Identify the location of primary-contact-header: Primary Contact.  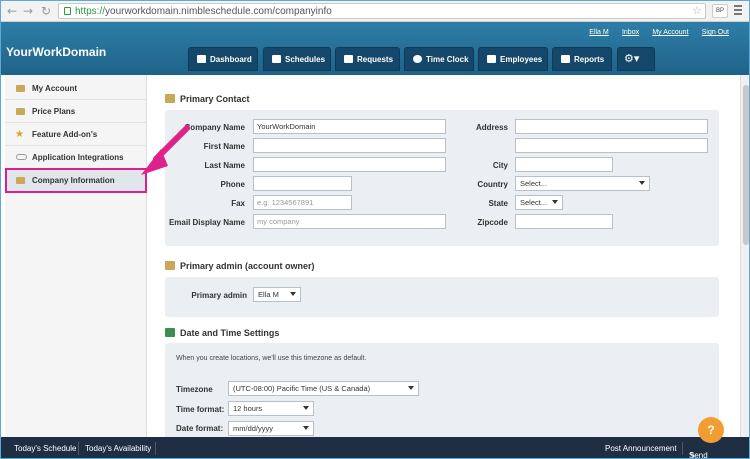
(207, 99).